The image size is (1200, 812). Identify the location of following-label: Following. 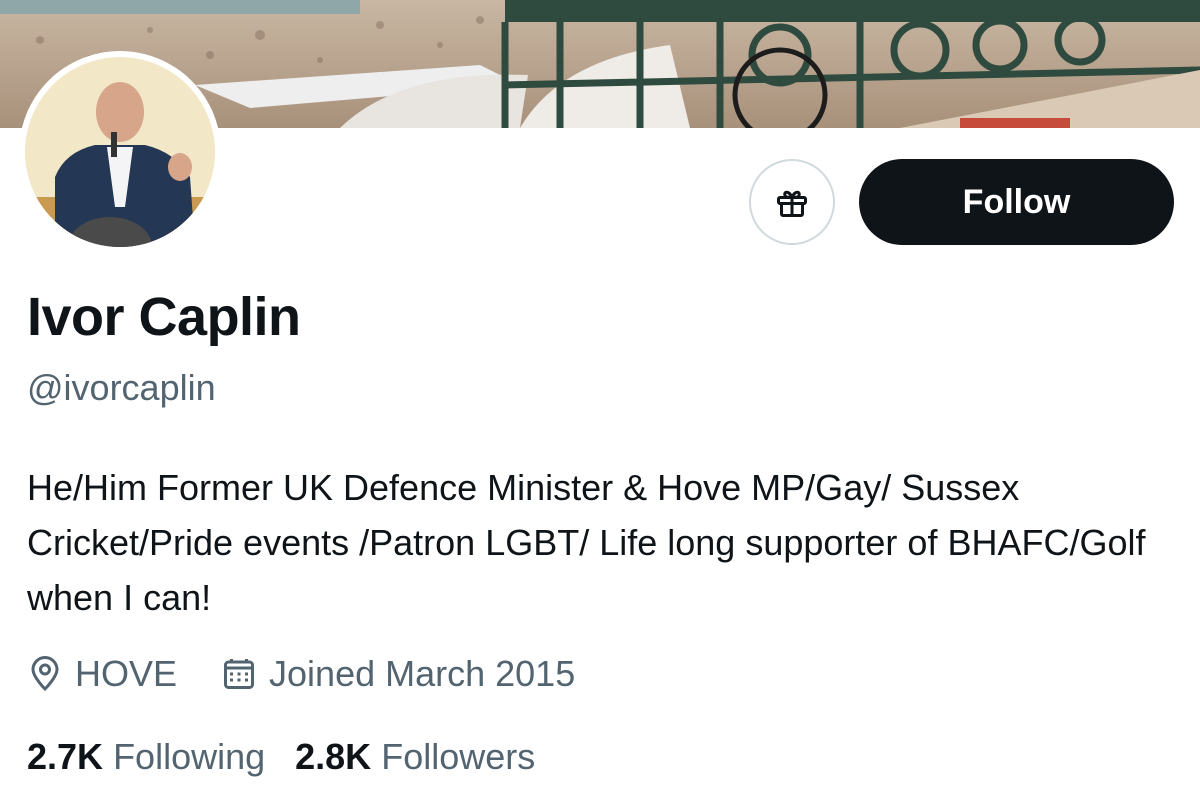
(189, 756).